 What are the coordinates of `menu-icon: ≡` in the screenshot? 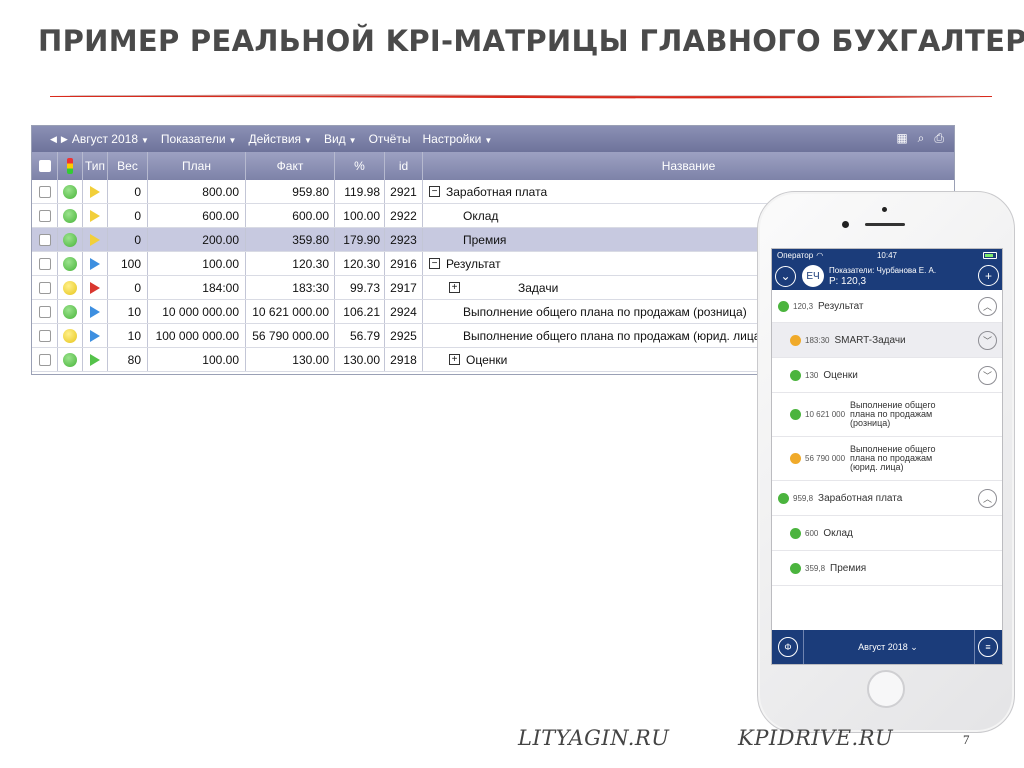 It's located at (988, 647).